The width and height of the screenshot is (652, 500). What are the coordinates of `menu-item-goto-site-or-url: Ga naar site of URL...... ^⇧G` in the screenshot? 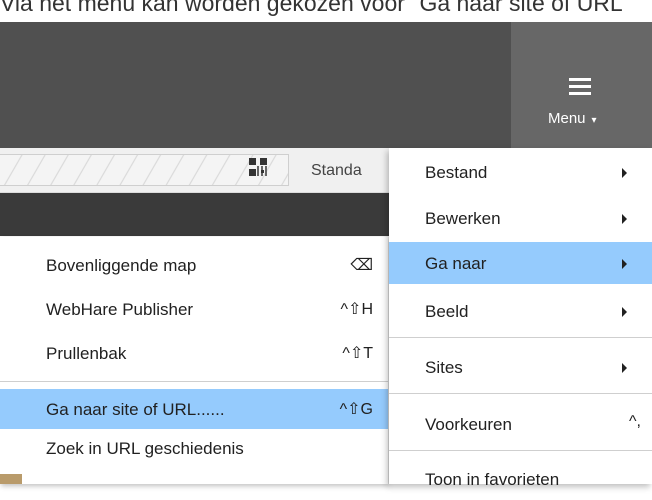 It's located at (194, 409).